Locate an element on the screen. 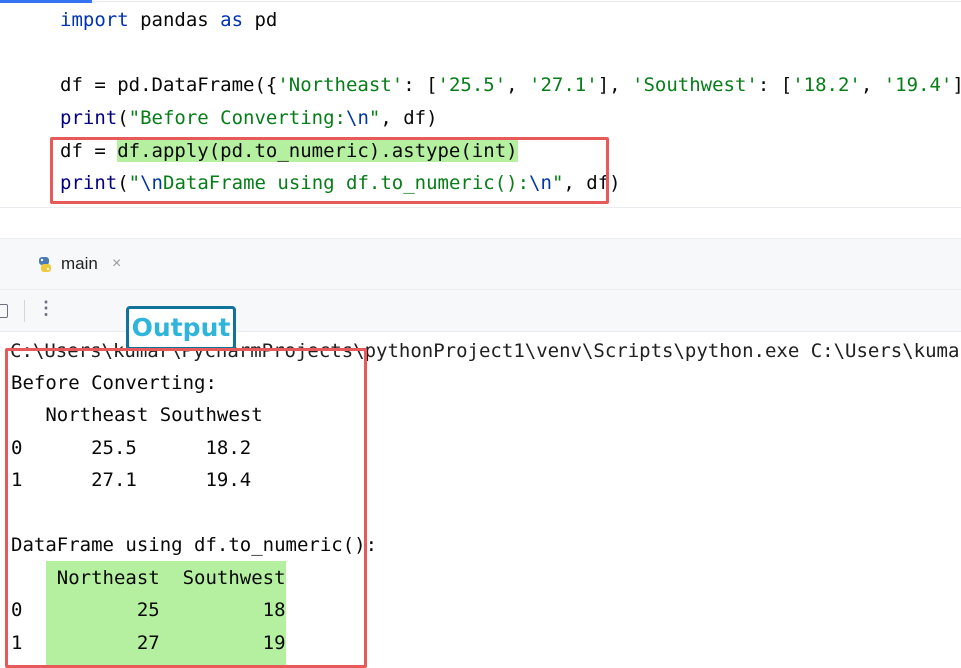  output-badge: Output is located at coordinates (181, 328).